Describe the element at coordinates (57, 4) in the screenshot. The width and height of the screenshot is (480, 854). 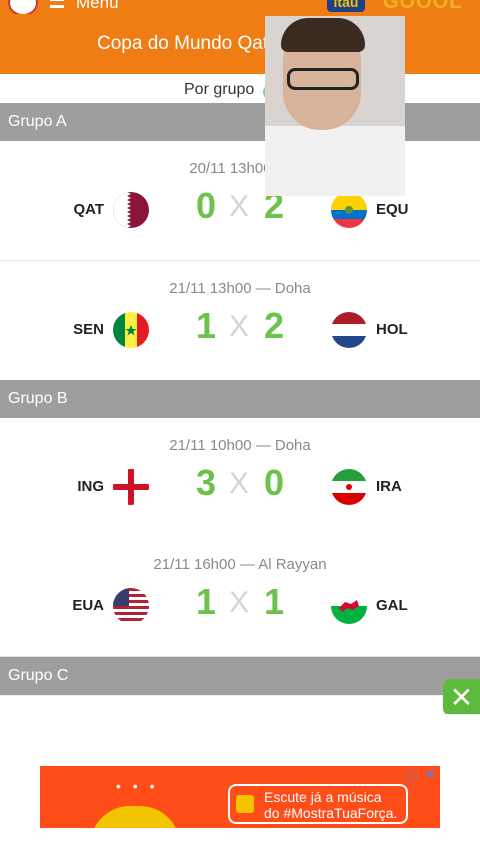
I see `menu-icon` at that location.